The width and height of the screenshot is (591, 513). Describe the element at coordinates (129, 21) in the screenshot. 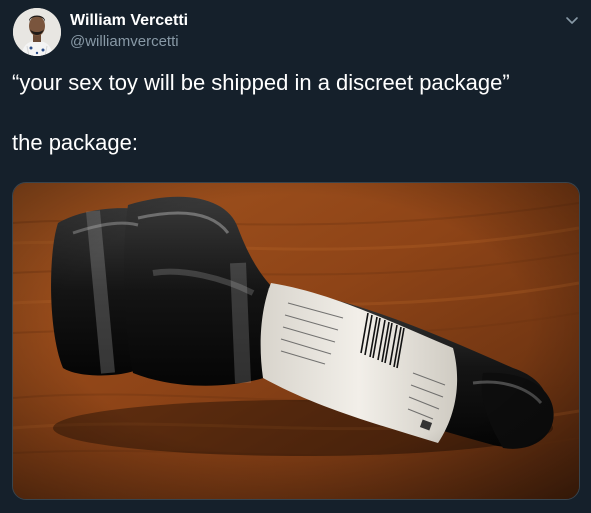

I see `display-name: William Vercetti` at that location.